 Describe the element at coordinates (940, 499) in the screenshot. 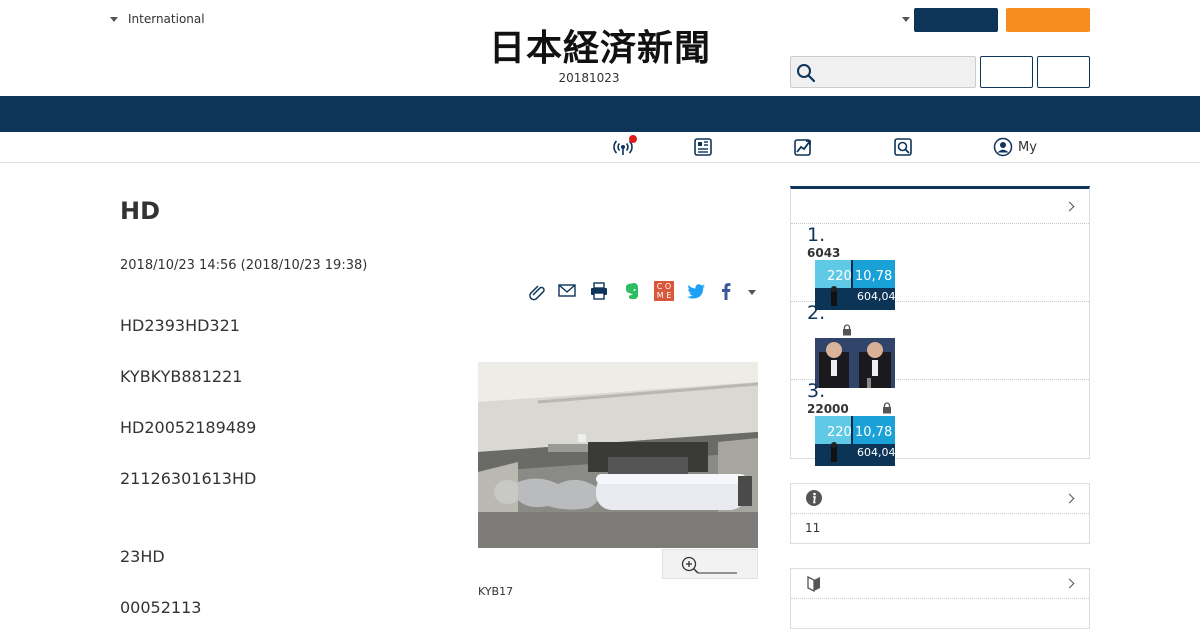

I see `info-header` at that location.